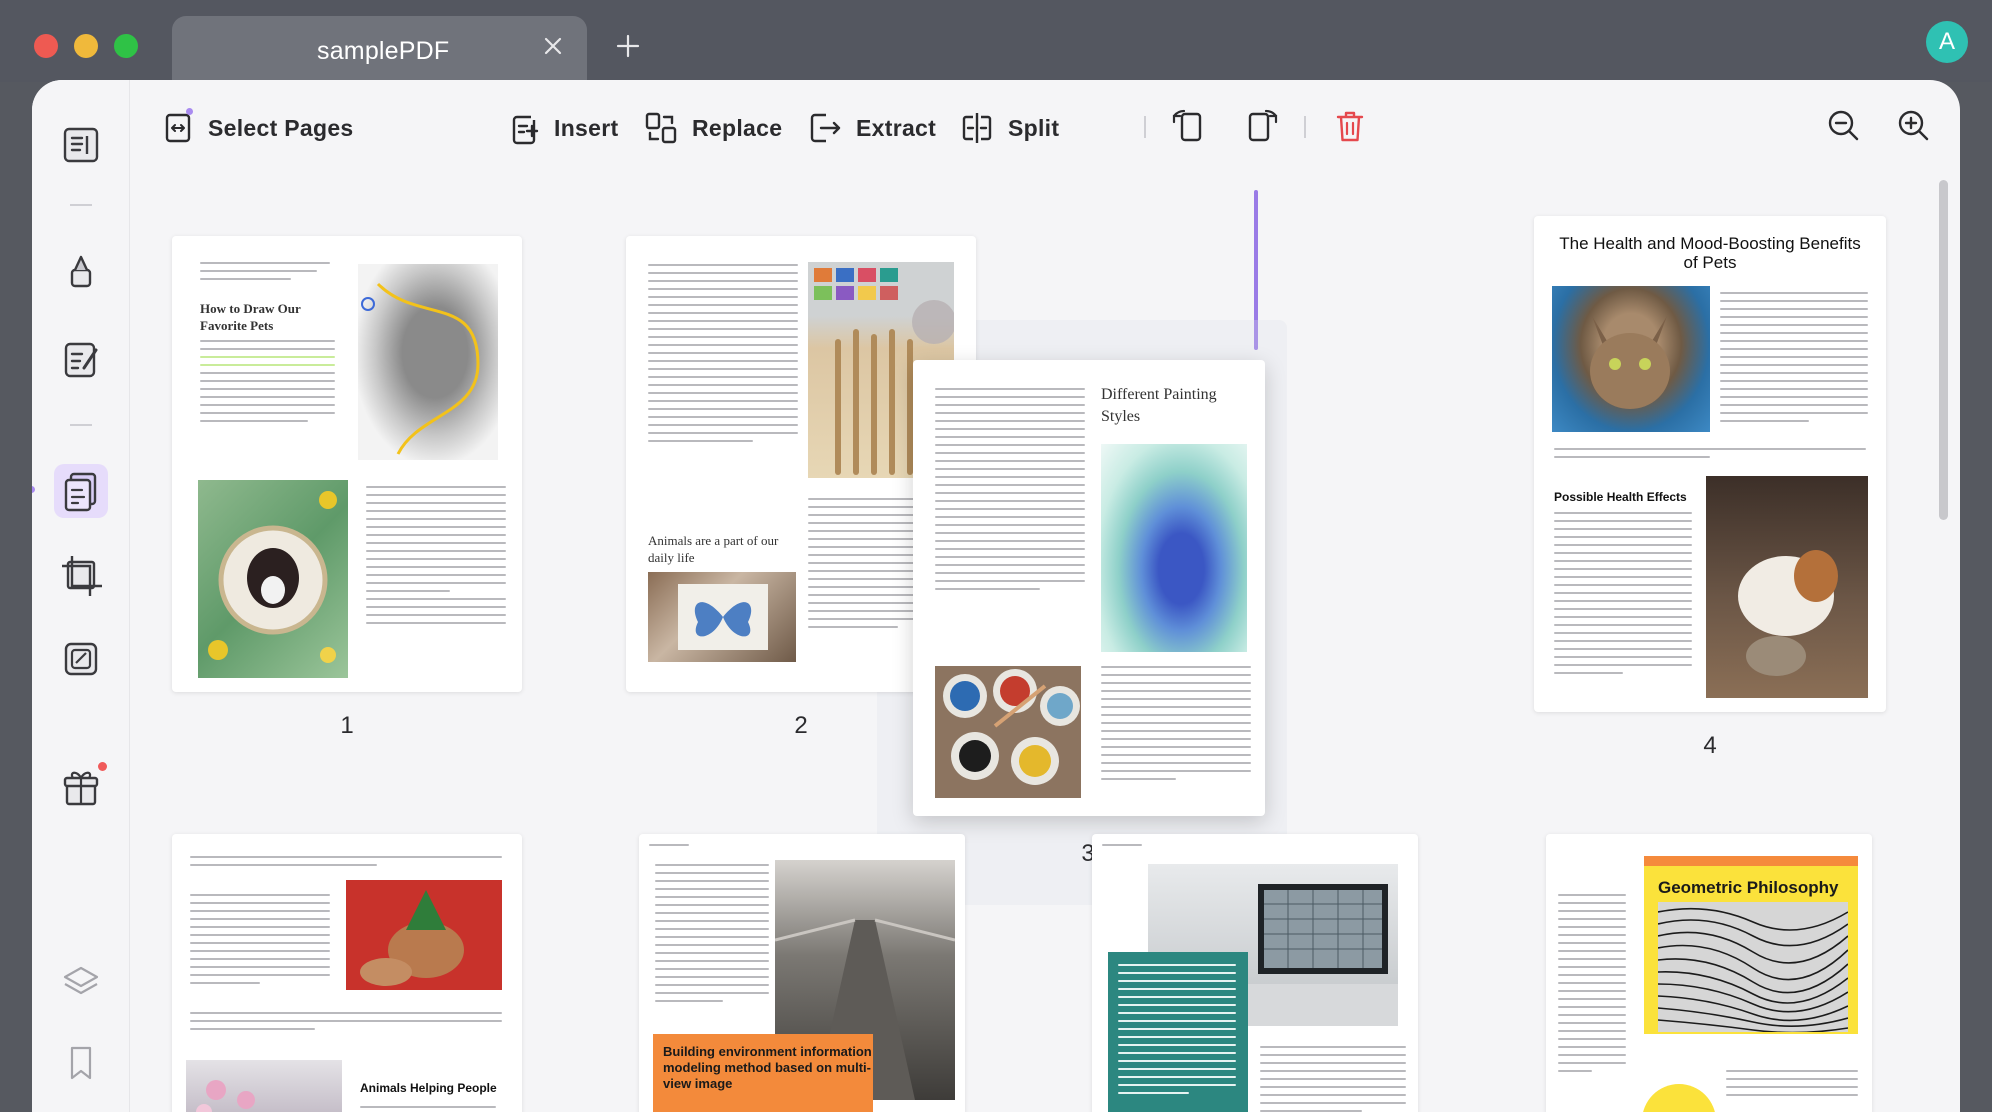  Describe the element at coordinates (428, 1088) in the screenshot. I see `page-heading: Animals Helping People` at that location.